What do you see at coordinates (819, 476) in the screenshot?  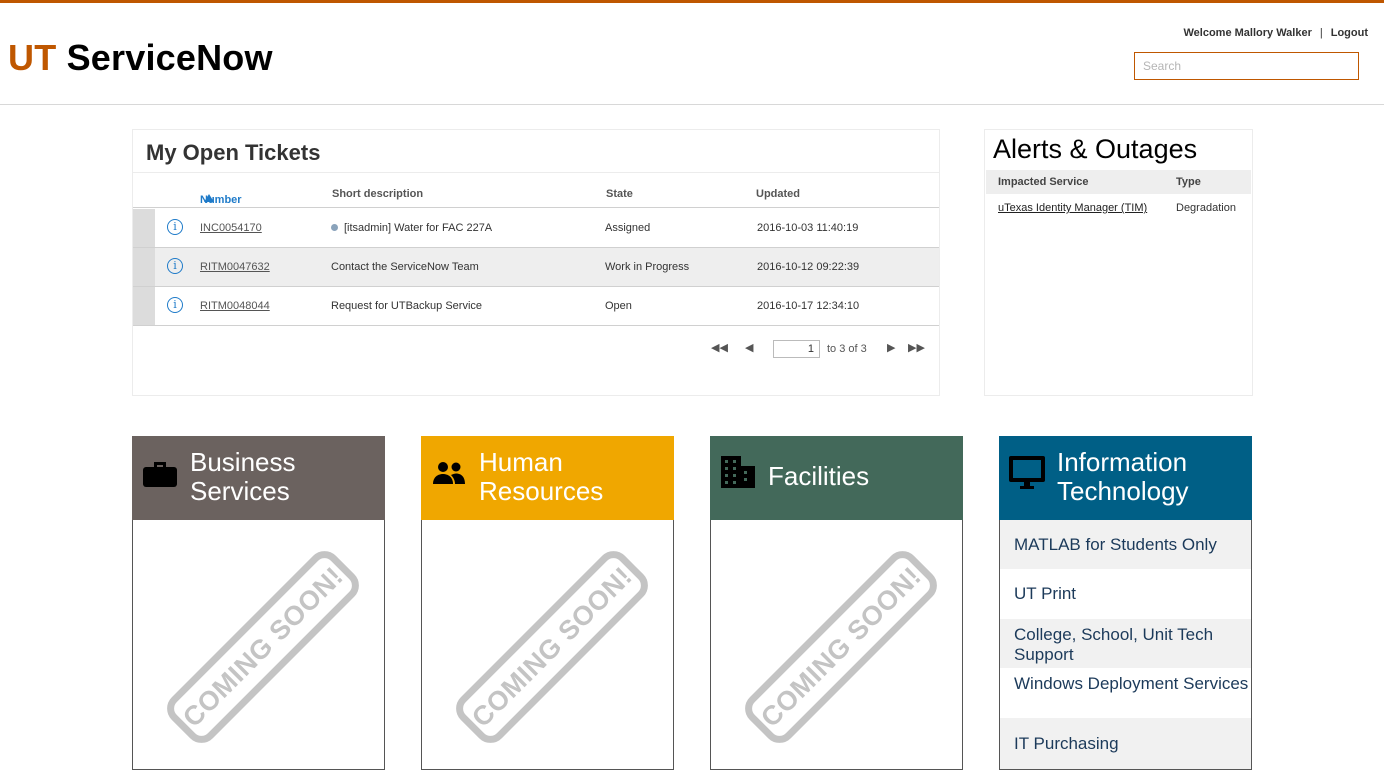 I see `card-title-line1: Facilities` at bounding box center [819, 476].